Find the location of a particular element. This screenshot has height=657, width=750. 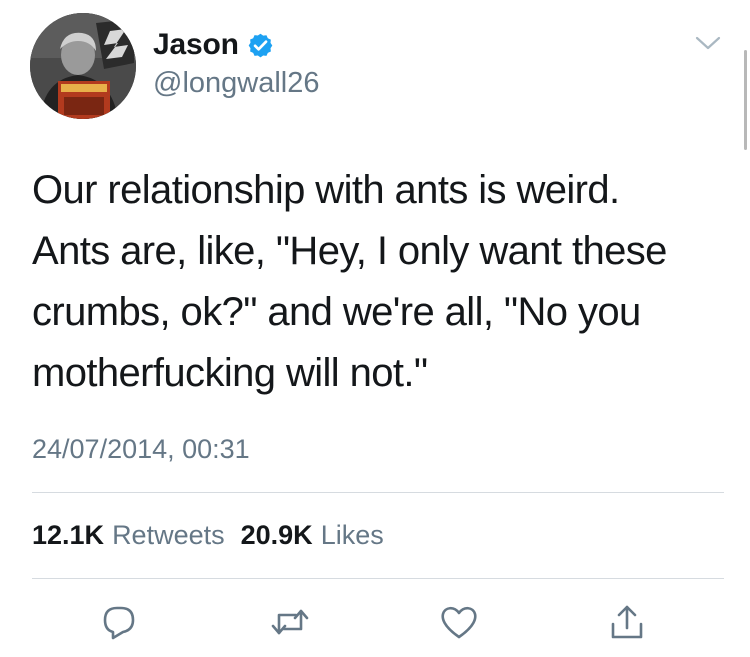

verified-badge-icon is located at coordinates (260, 45).